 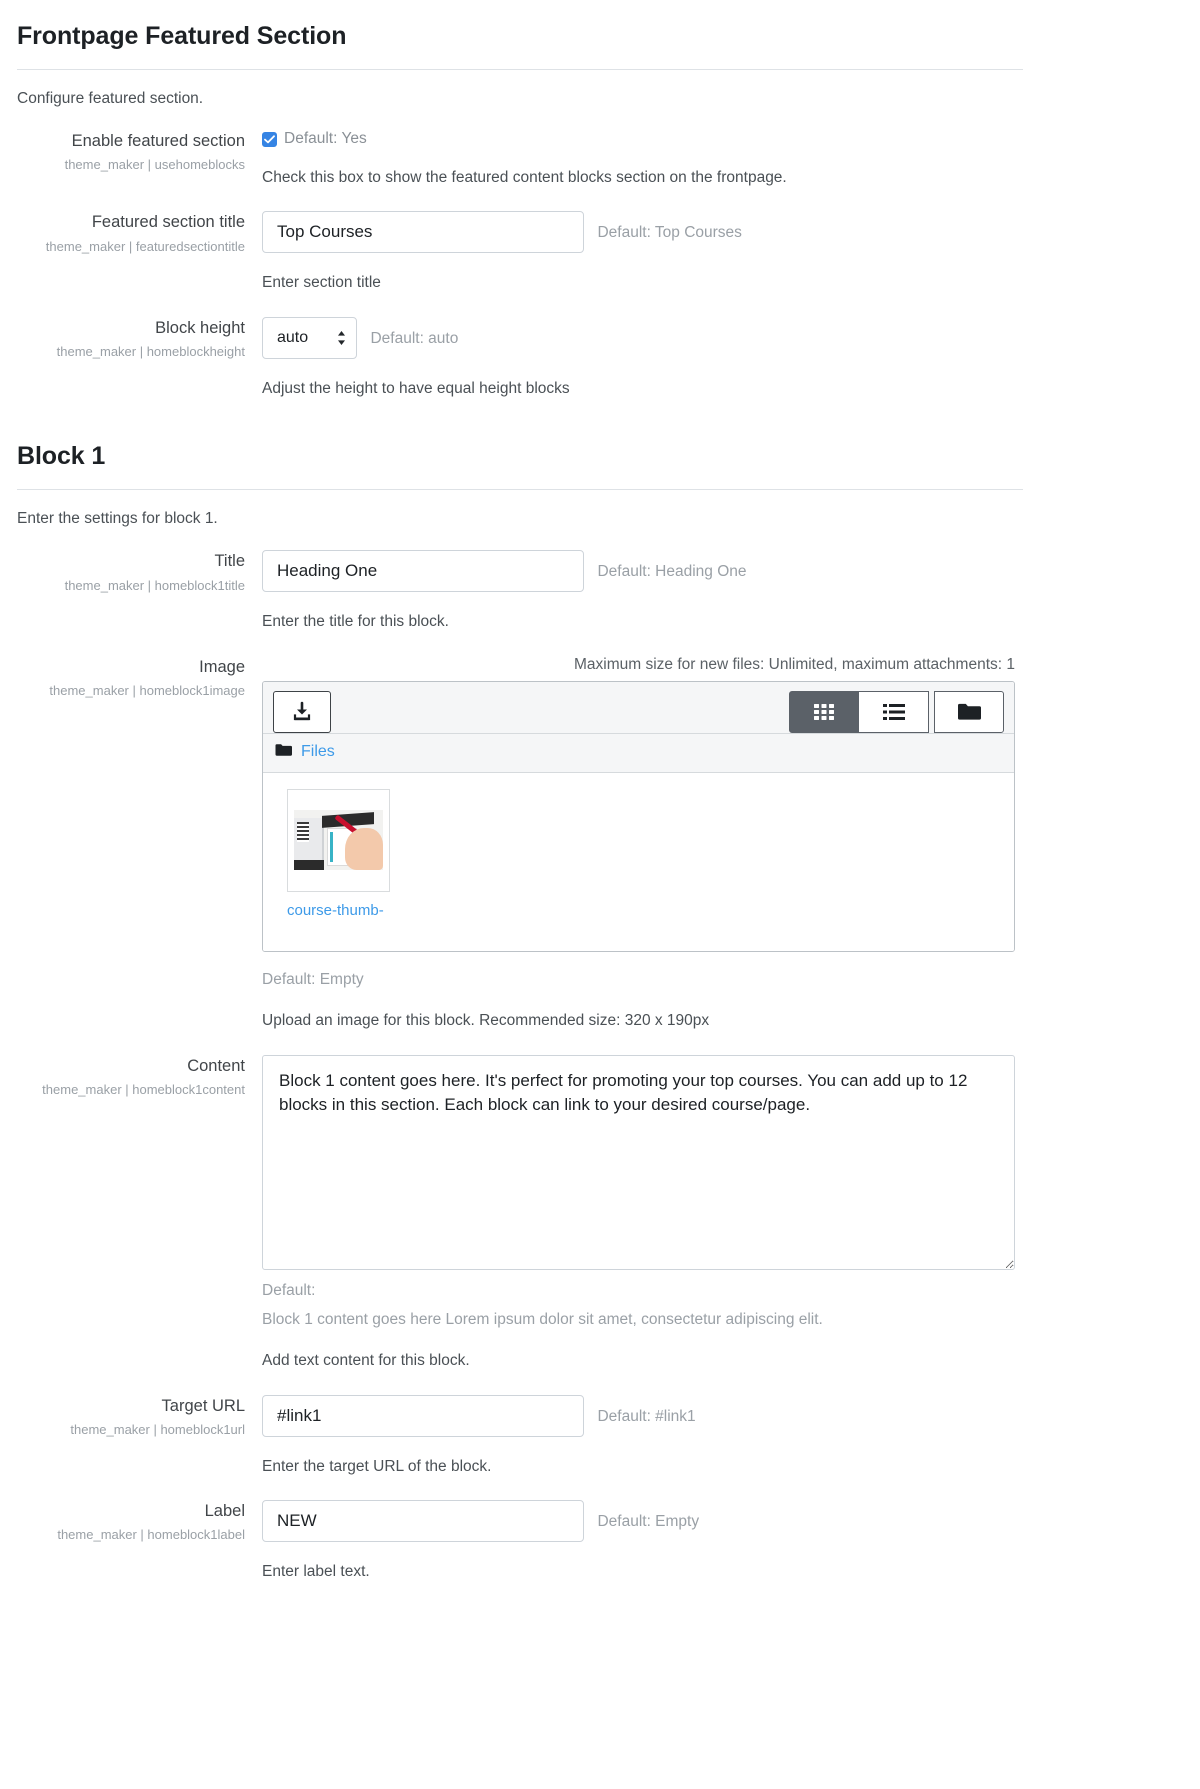 I want to click on label-block1-content: Content theme_maker | homeblock1content, so click(x=131, y=1078).